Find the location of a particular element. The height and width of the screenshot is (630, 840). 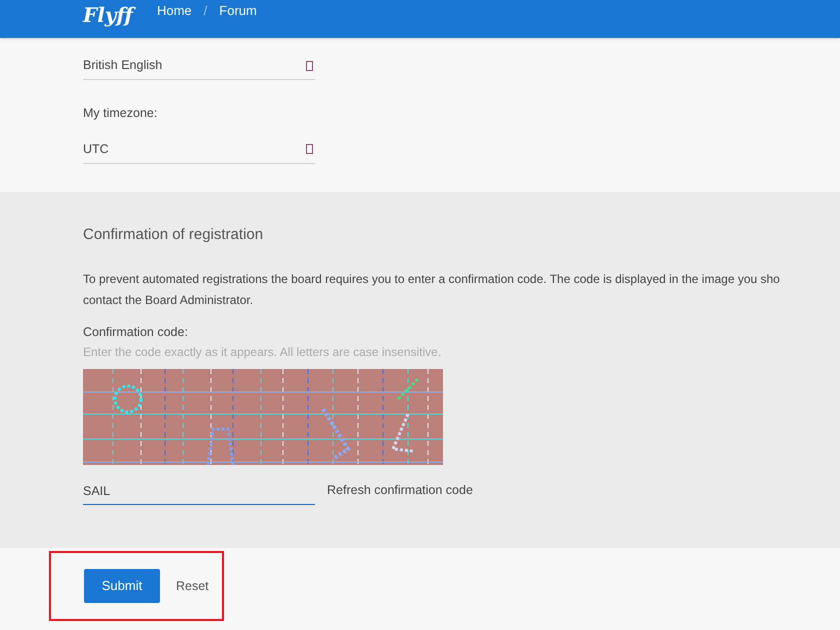

instructions-text: To prevent automated registrations the board requires you to enter a confirmation code. The code is displayed in the image you sho contact the Board Administrator. is located at coordinates (431, 289).